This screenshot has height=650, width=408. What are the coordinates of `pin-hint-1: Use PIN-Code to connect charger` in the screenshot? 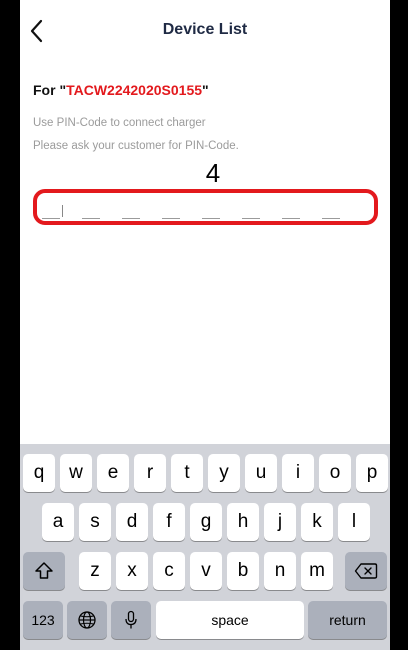 It's located at (119, 123).